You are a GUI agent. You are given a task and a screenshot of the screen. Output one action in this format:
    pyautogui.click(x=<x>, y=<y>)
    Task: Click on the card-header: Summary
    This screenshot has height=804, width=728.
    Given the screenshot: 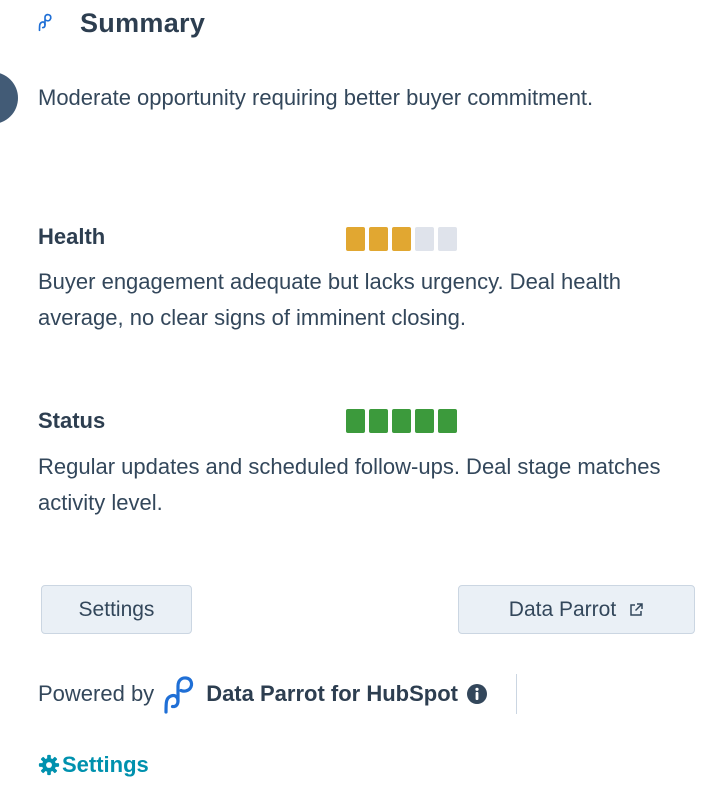 What is the action you would take?
    pyautogui.click(x=119, y=23)
    